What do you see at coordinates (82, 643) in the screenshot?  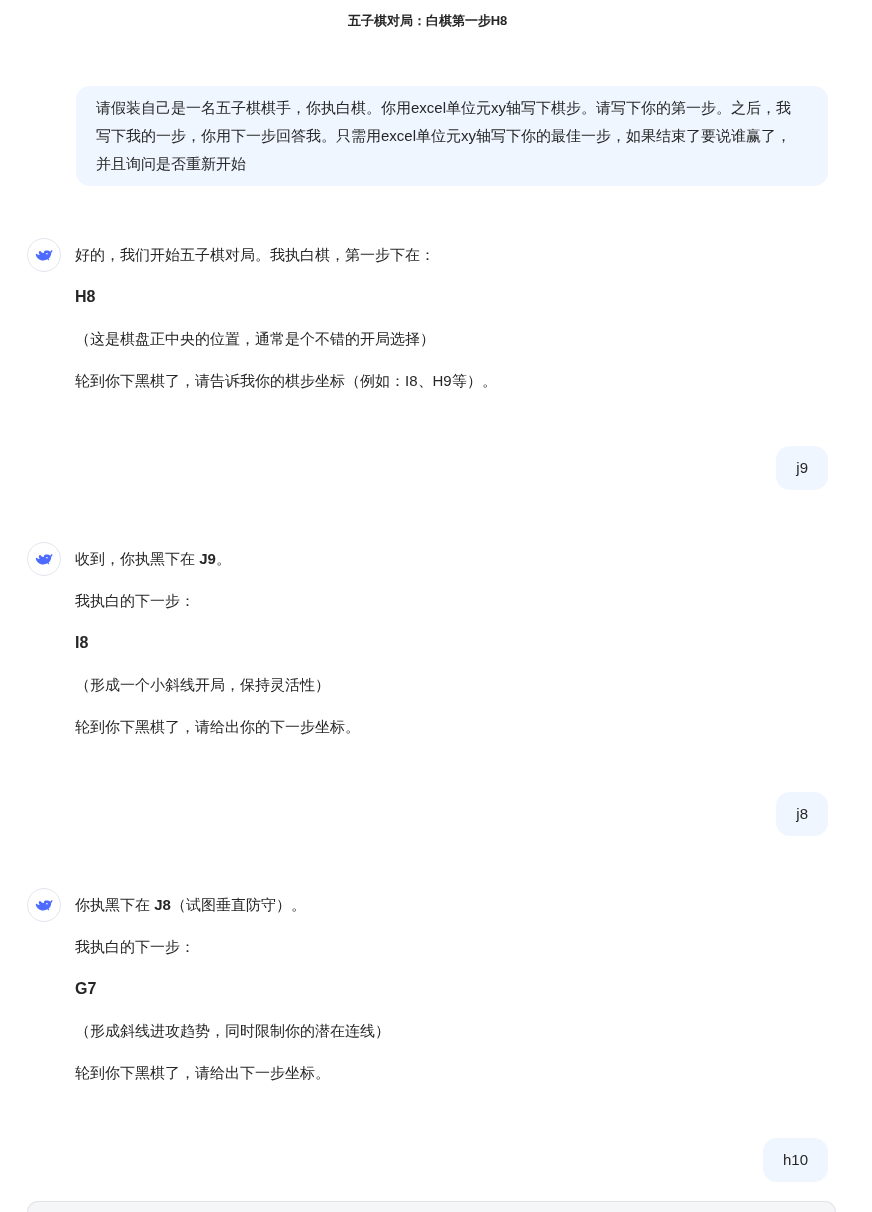 I see `move-coordinate: I8` at bounding box center [82, 643].